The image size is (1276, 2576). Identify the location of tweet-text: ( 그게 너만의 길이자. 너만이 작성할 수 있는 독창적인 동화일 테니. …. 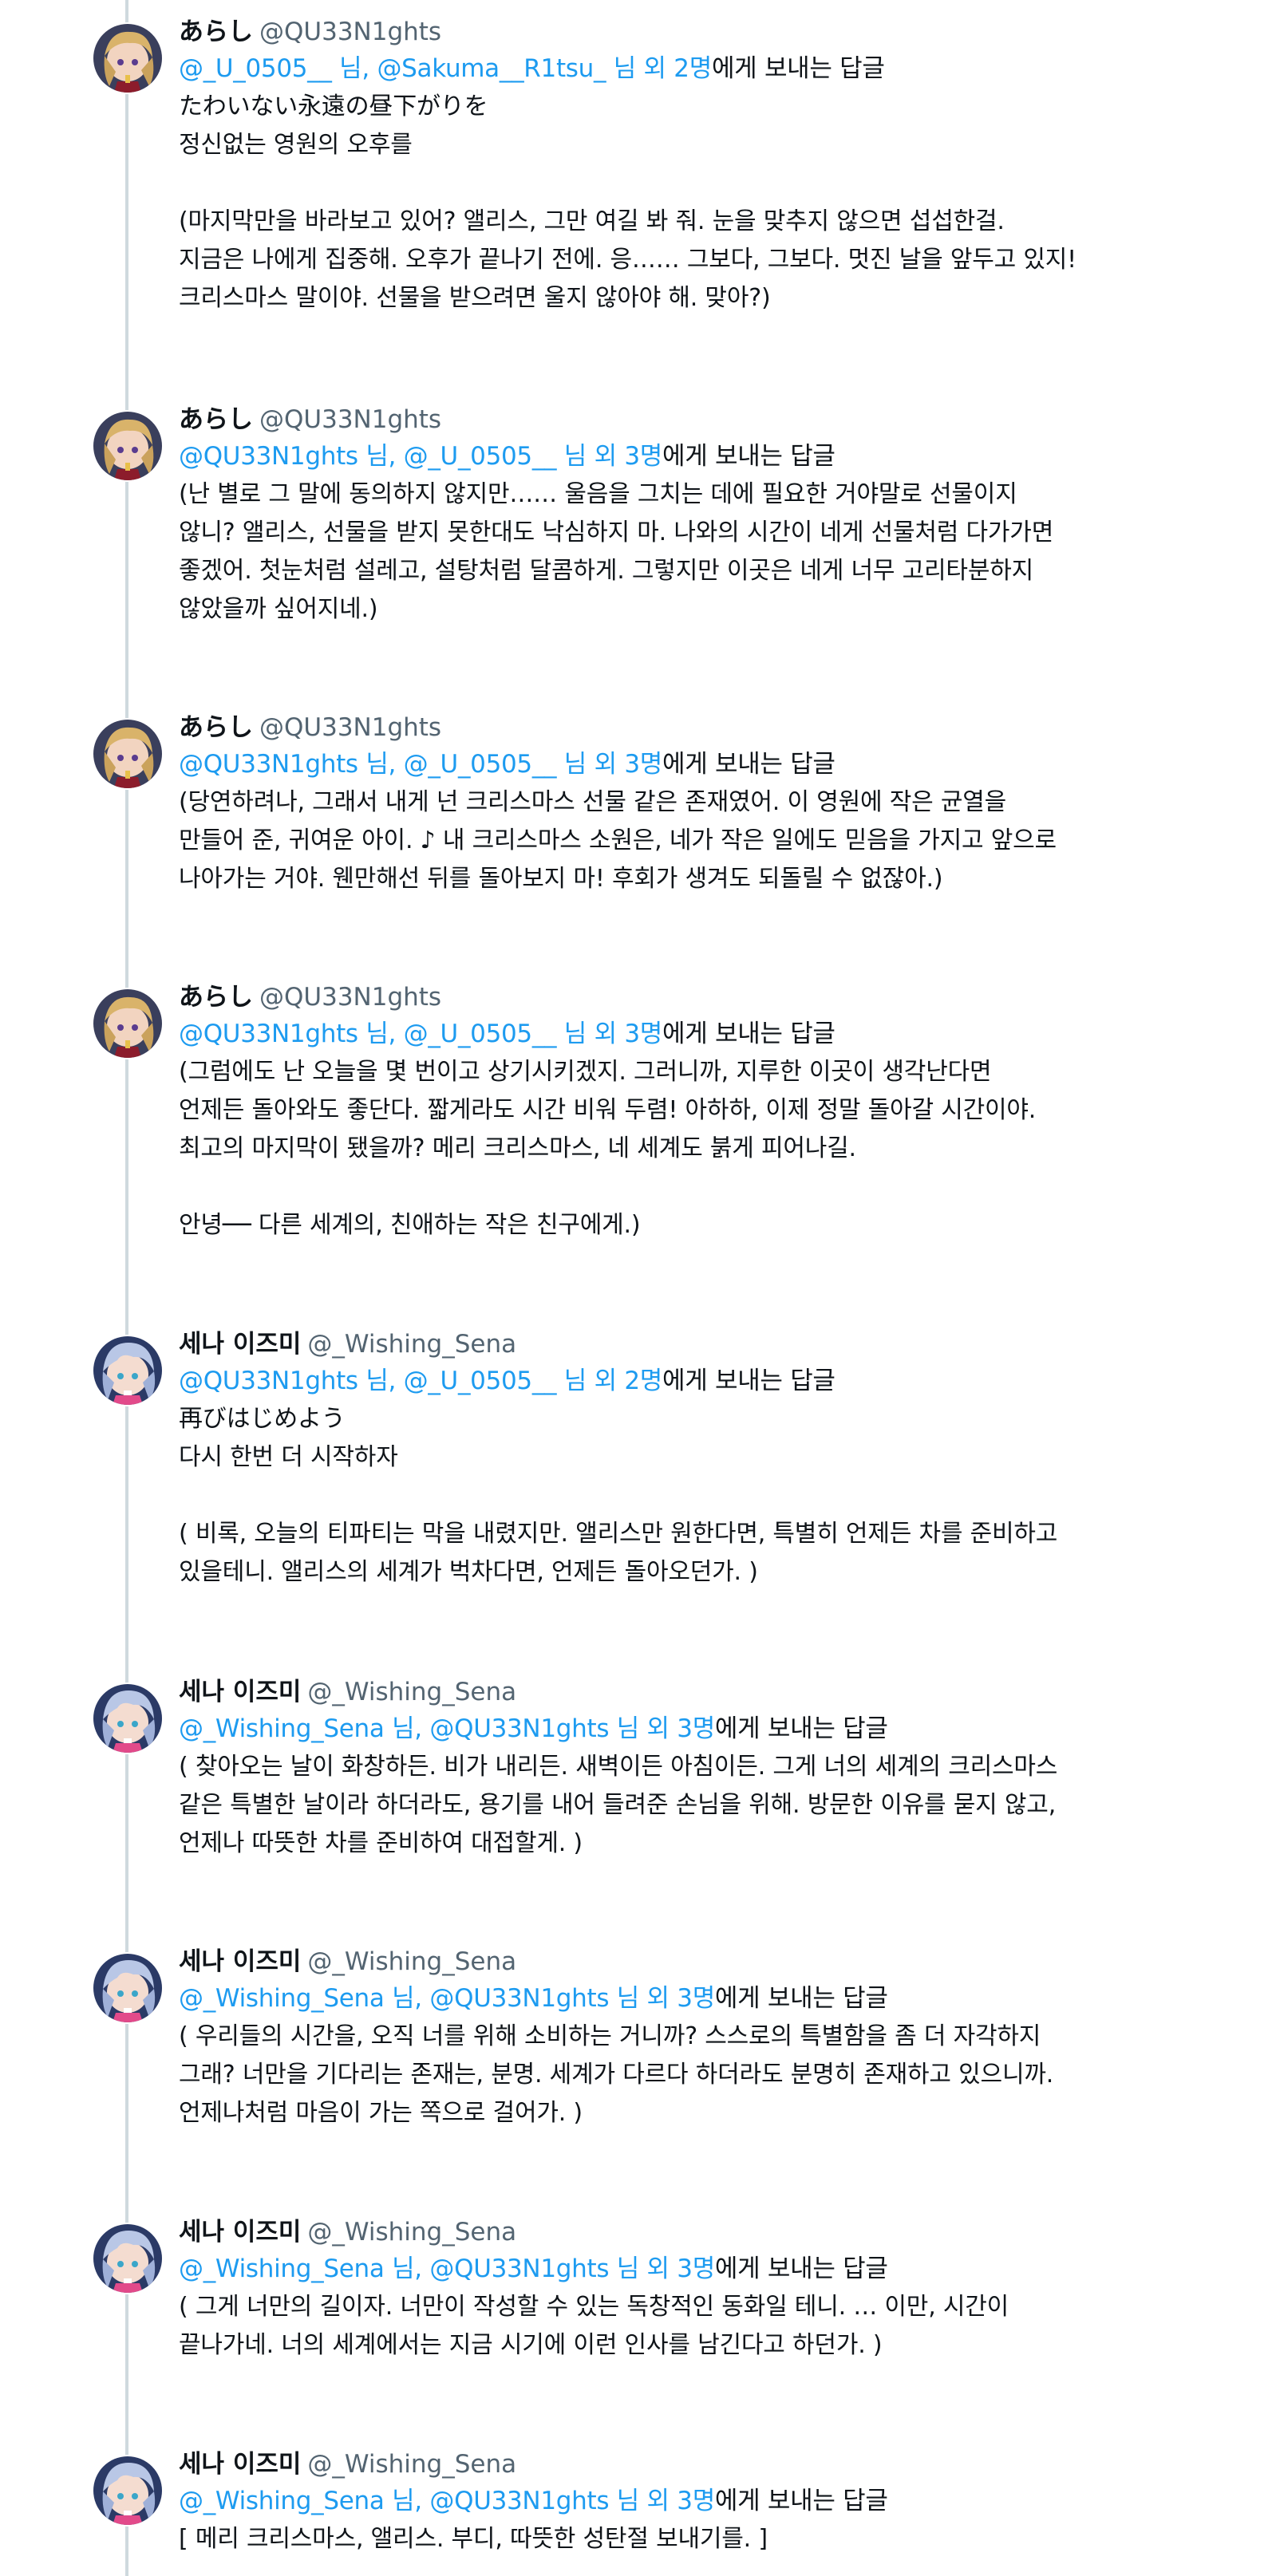
(594, 2326).